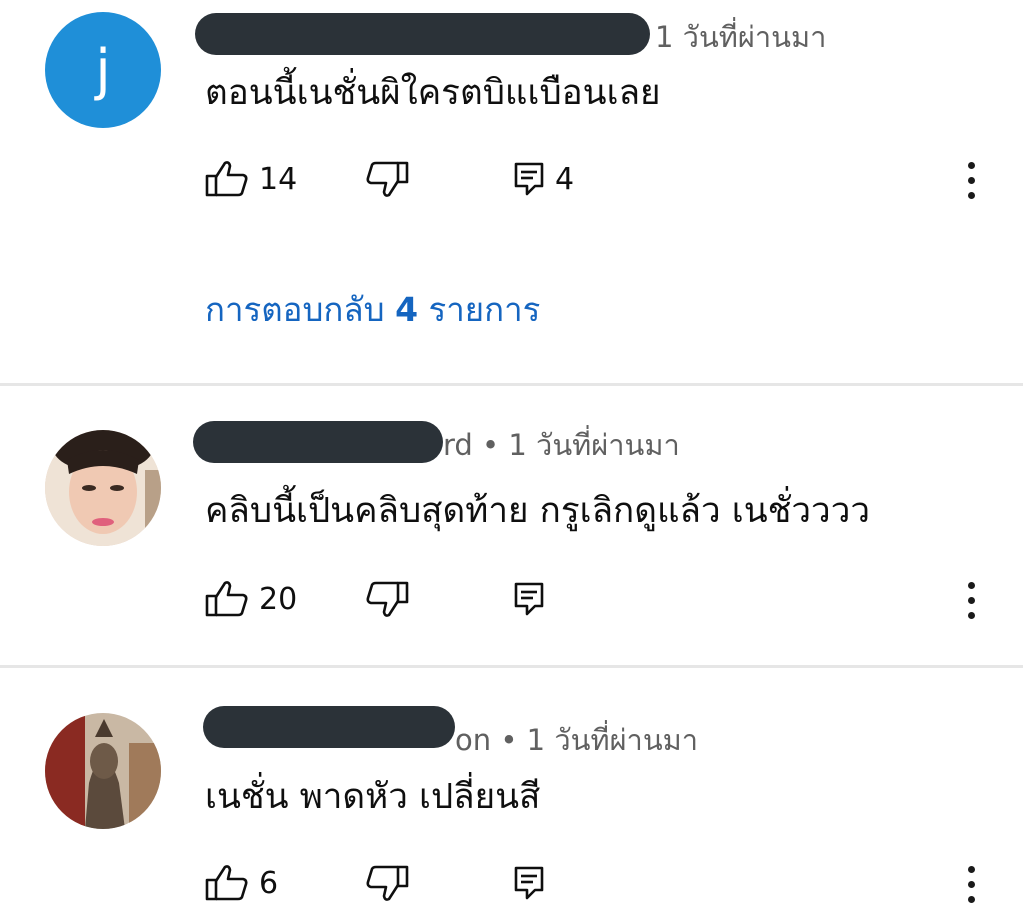 Image resolution: width=1023 pixels, height=915 pixels. Describe the element at coordinates (565, 179) in the screenshot. I see `reply-count: 4` at that location.